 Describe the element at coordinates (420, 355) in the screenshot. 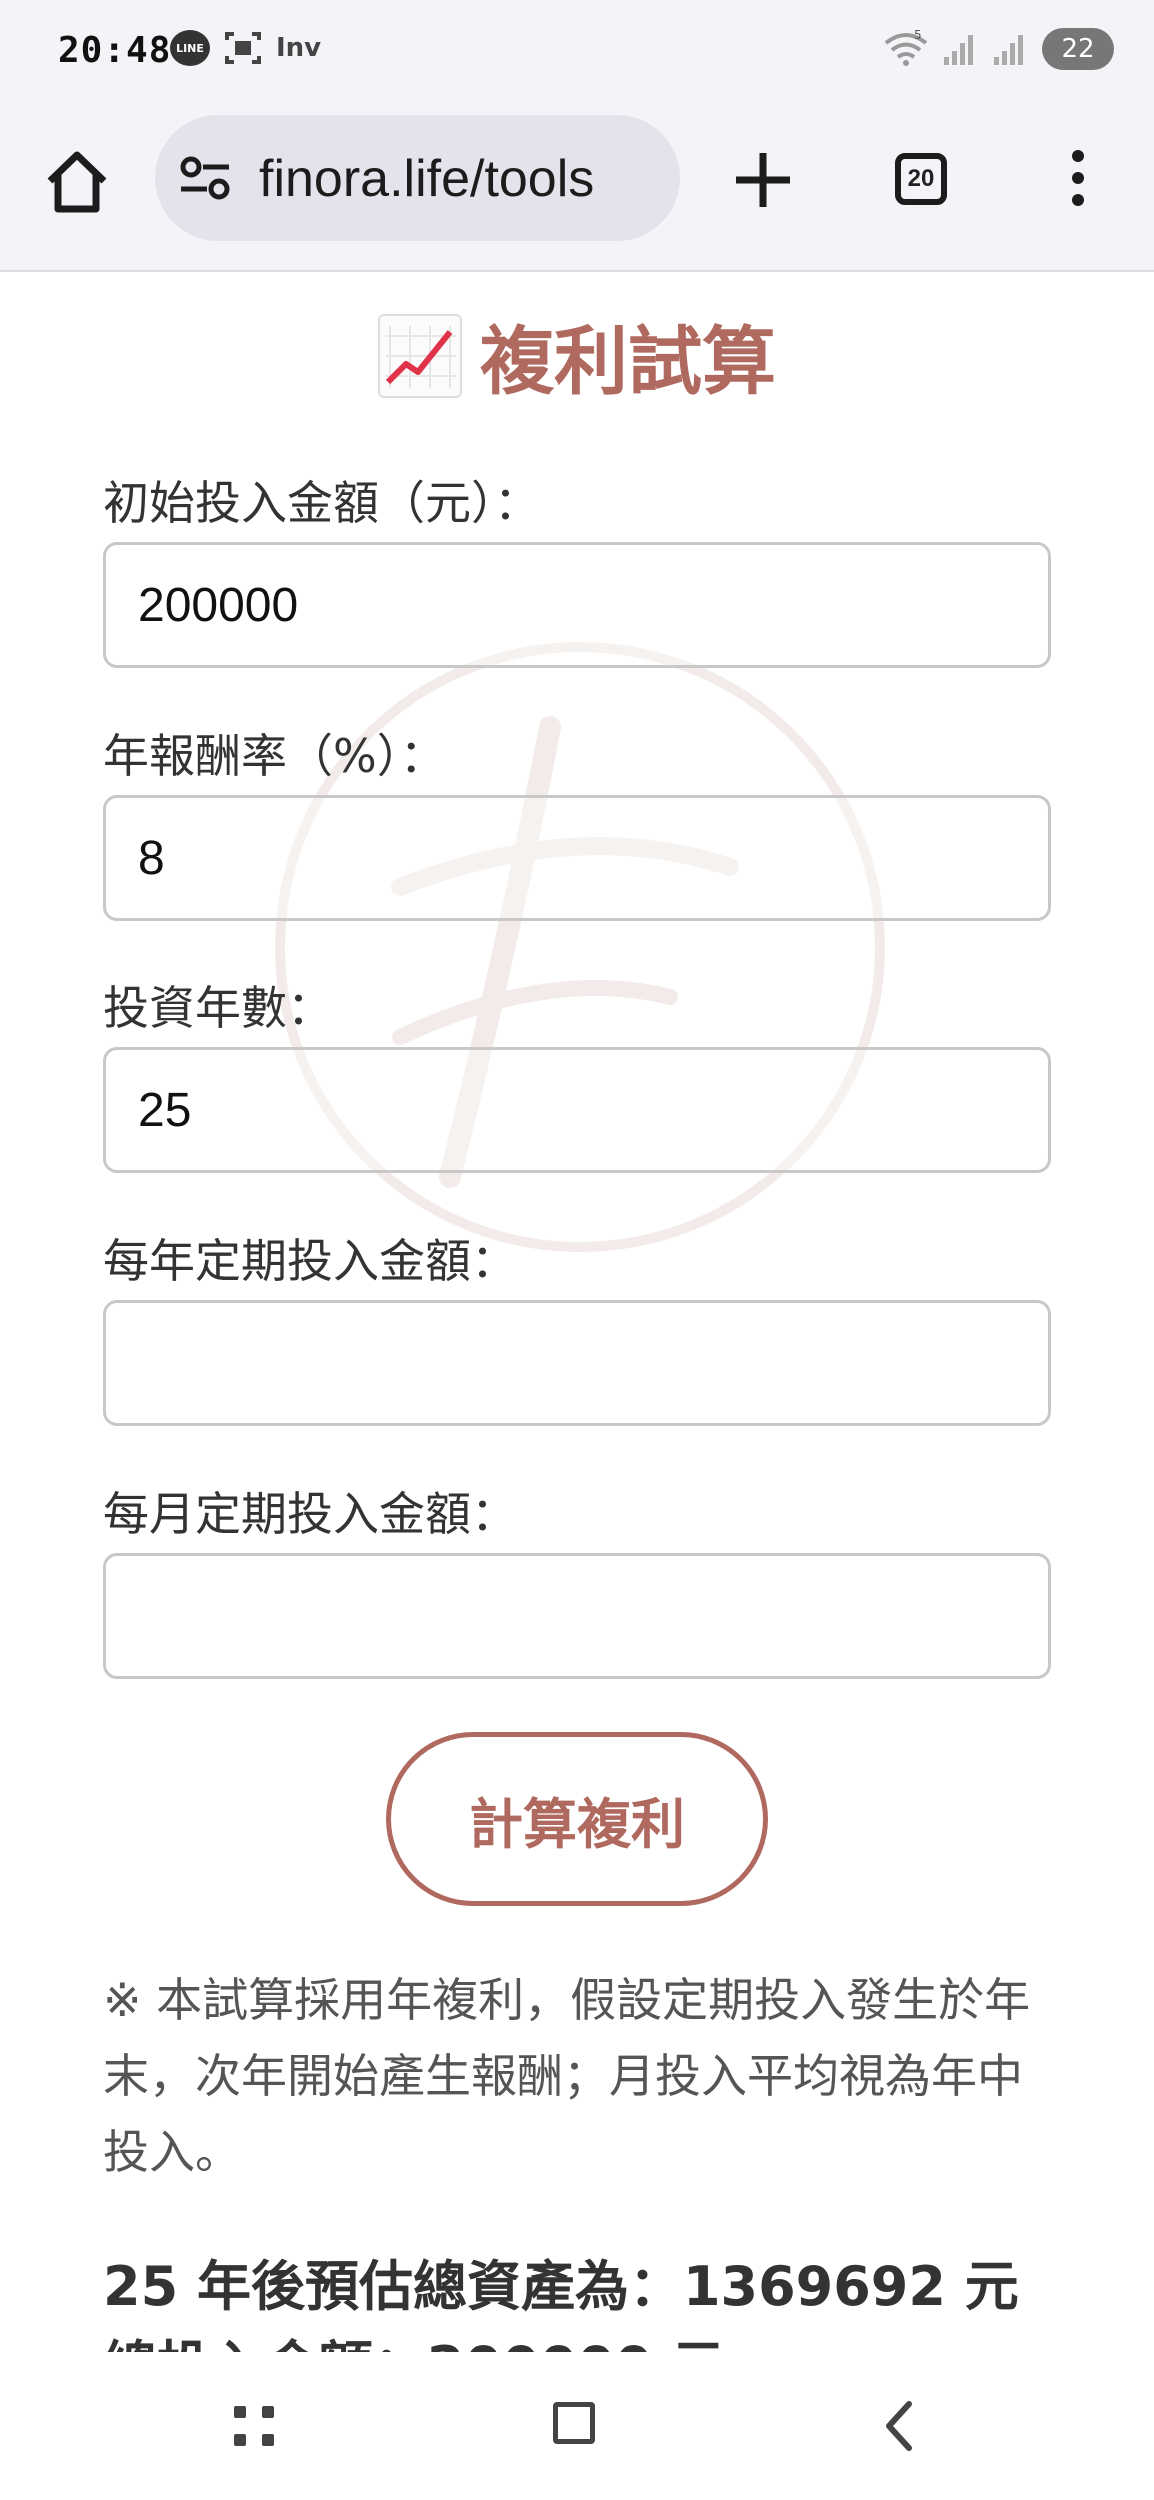

I see `chart-increasing-icon` at that location.